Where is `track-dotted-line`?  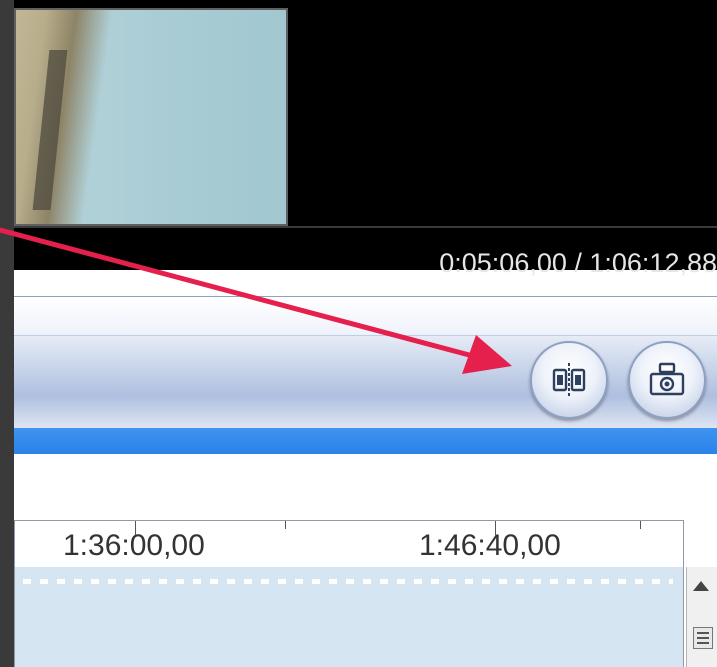 track-dotted-line is located at coordinates (348, 581).